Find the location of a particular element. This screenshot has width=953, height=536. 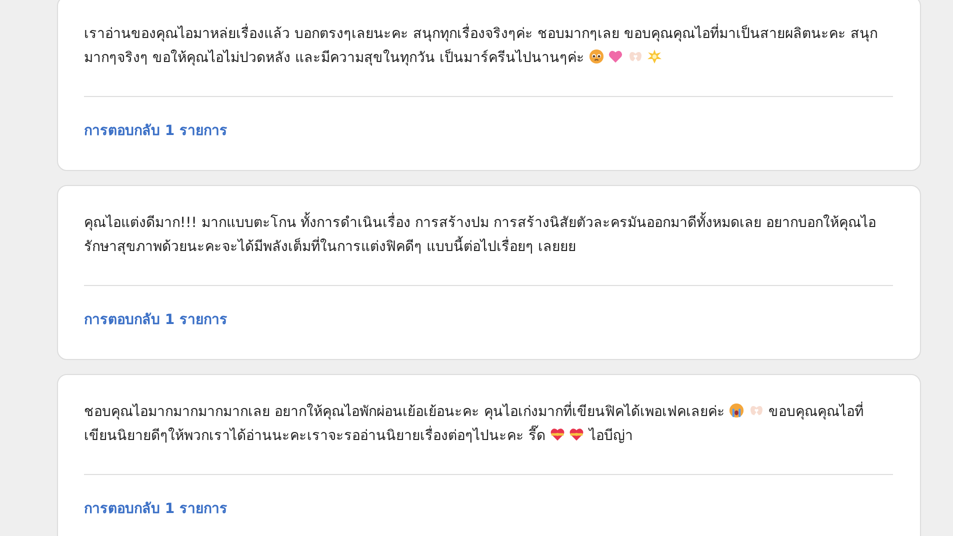

sparkle-icon is located at coordinates (654, 56).